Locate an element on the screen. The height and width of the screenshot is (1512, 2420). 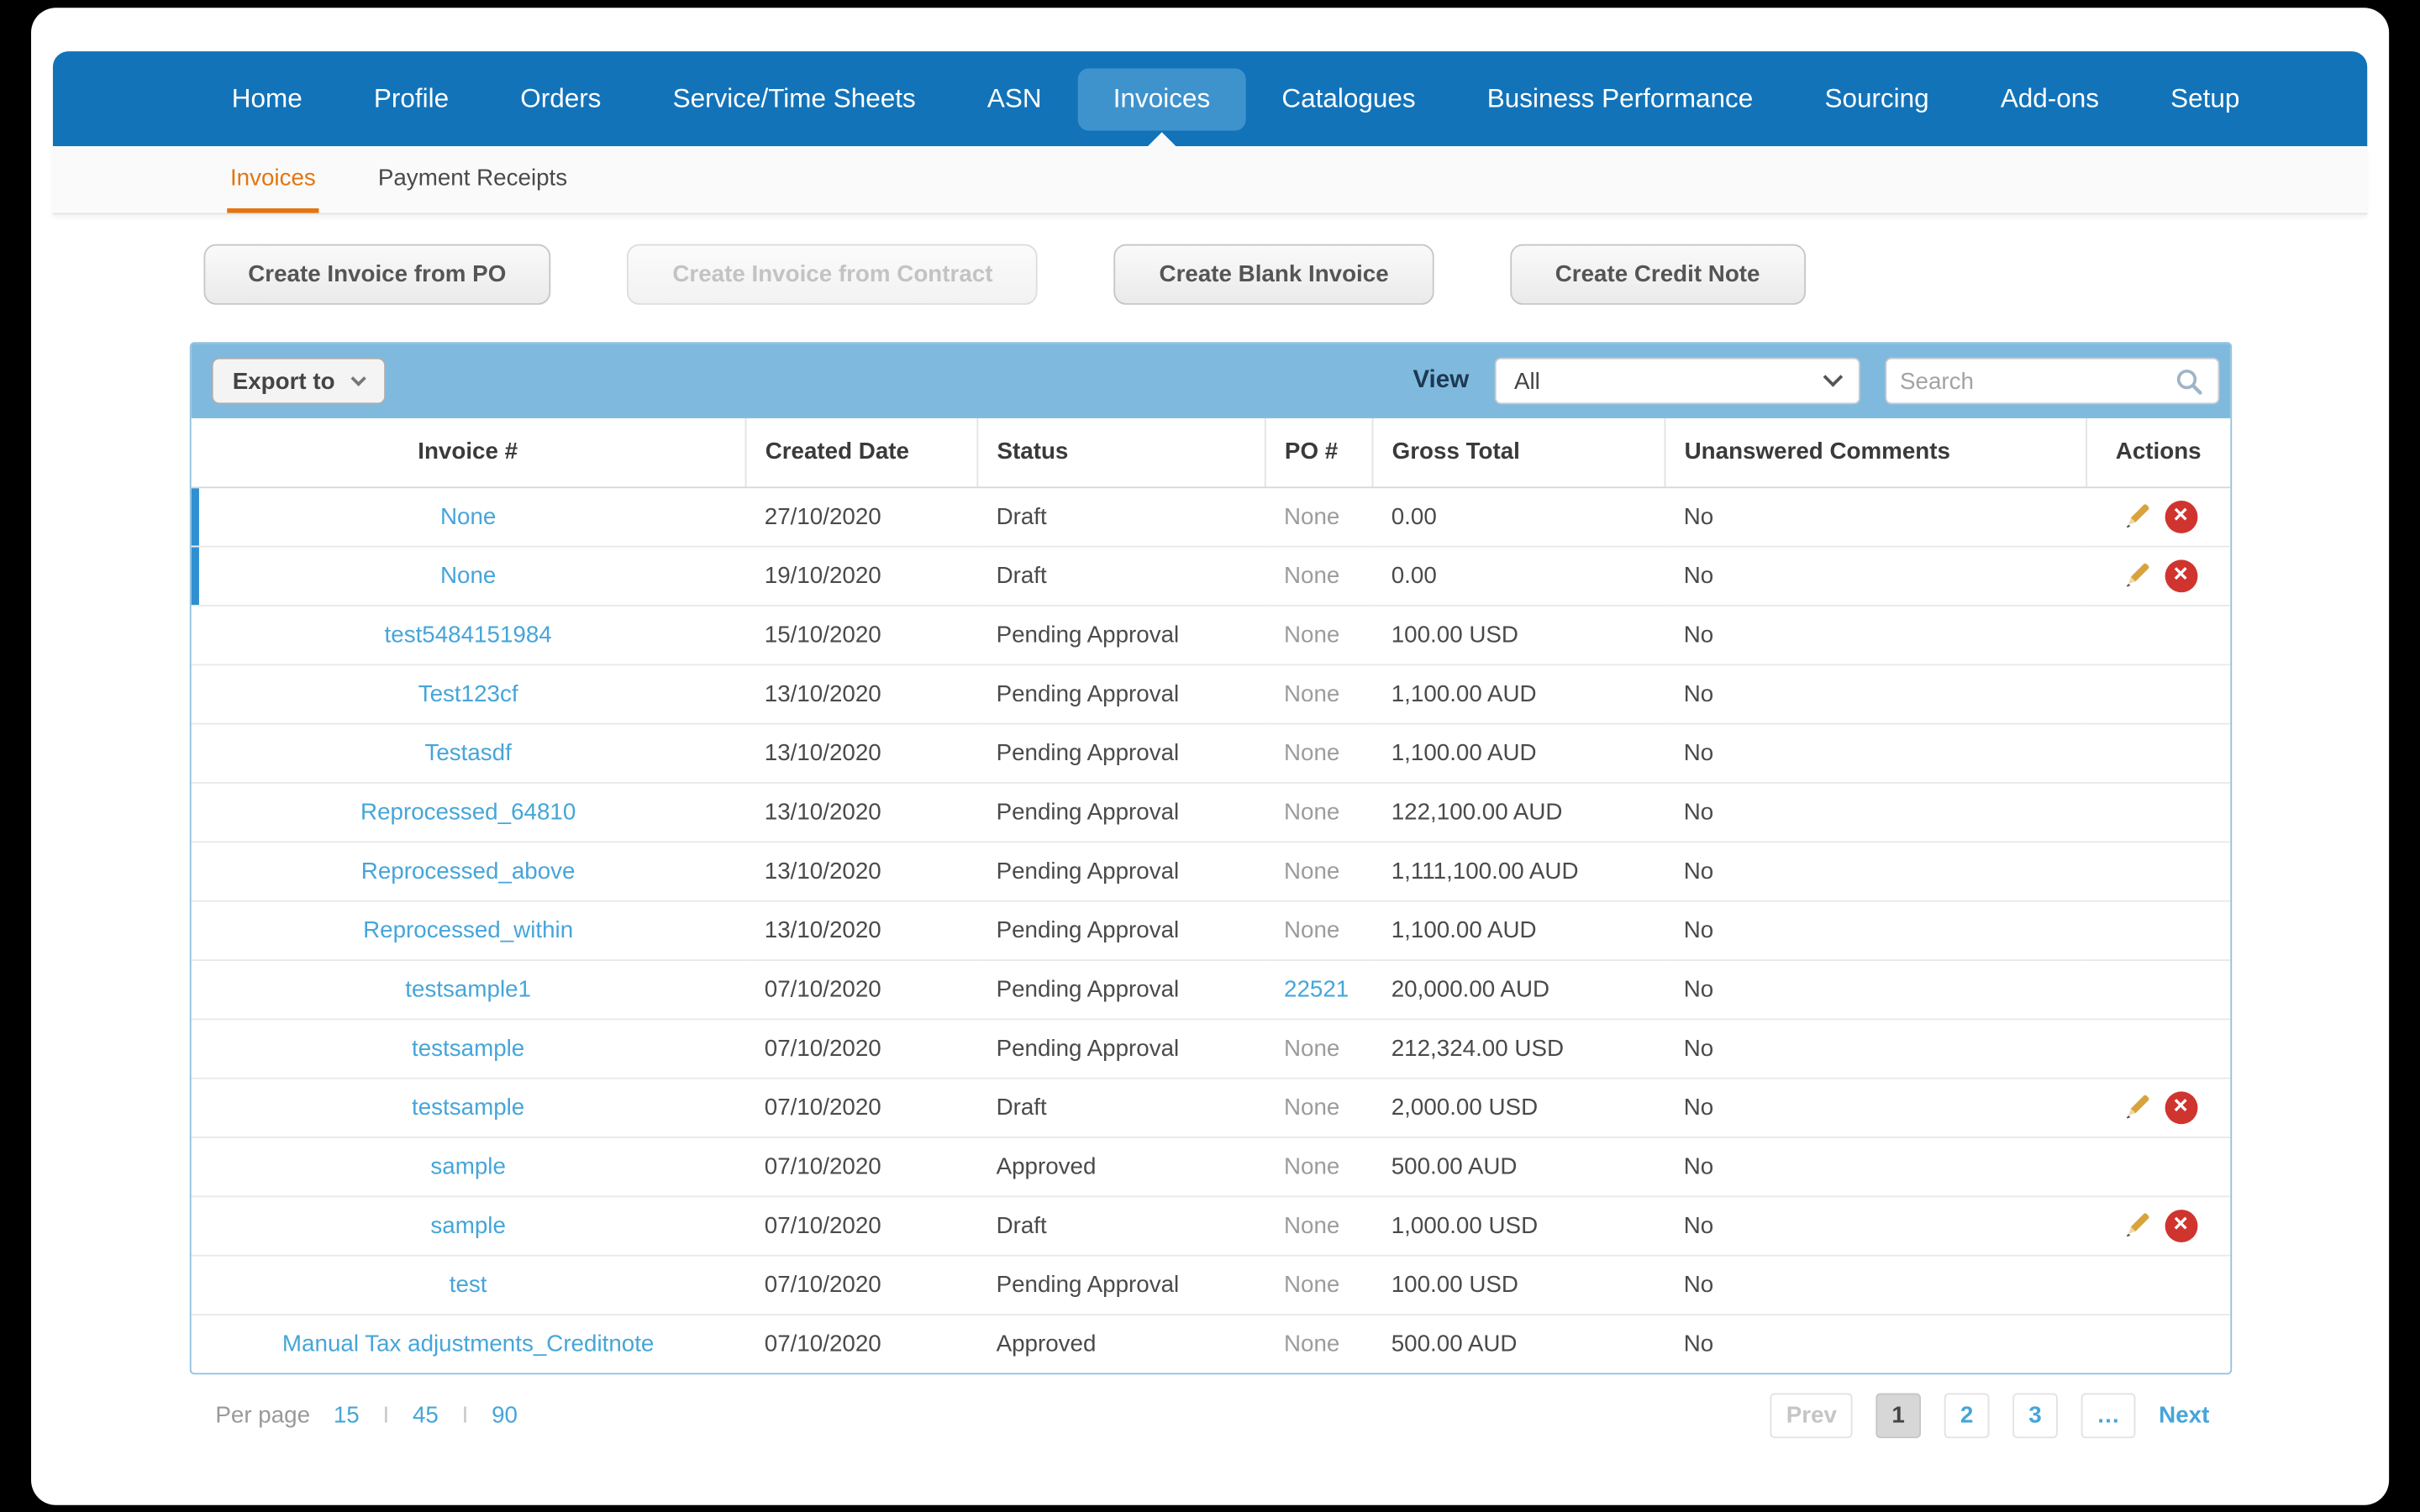
search-input is located at coordinates (2037, 381).